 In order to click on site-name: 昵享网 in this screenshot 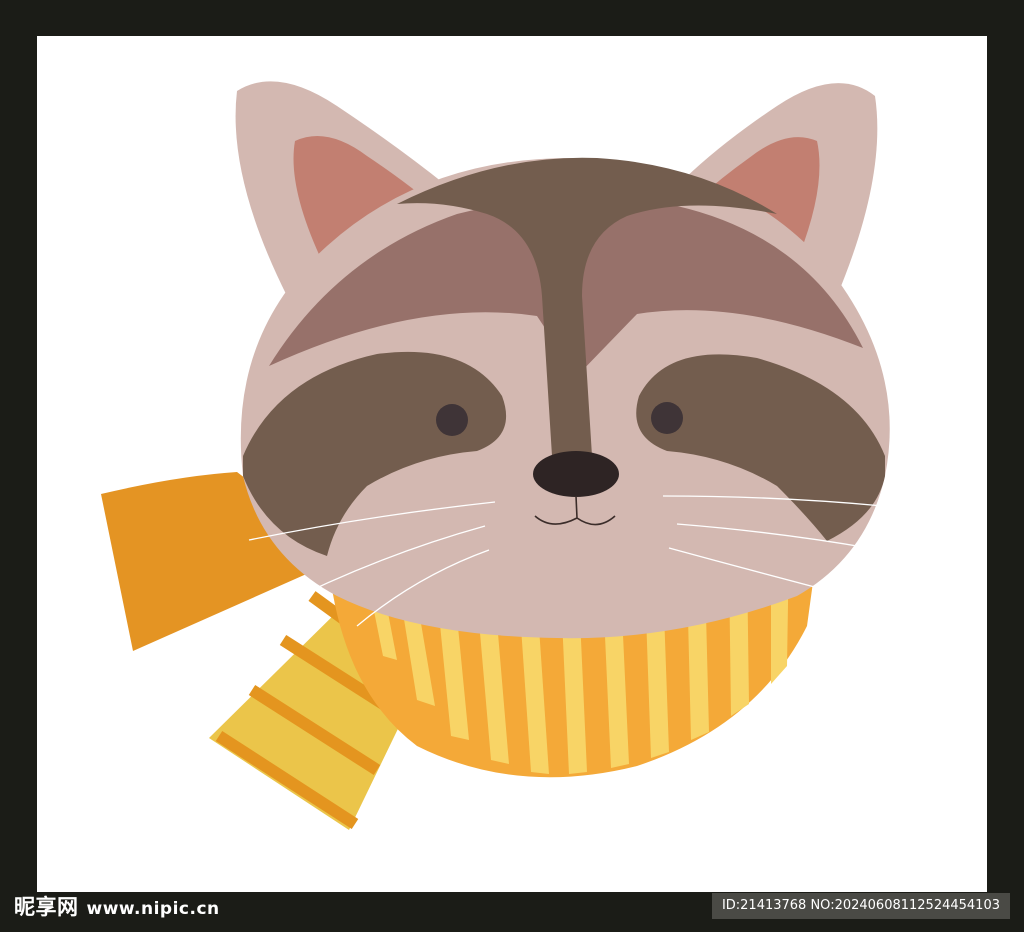, I will do `click(46, 907)`.